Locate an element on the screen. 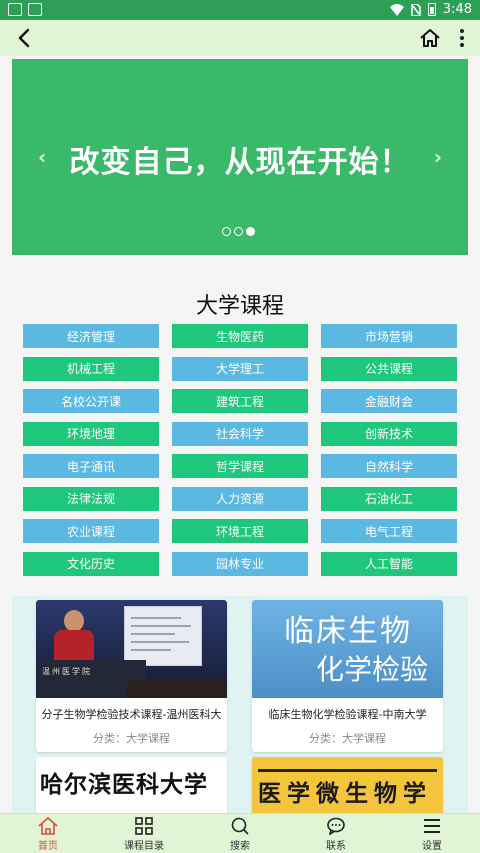 This screenshot has height=853, width=480. status-time: 3:48 is located at coordinates (457, 9).